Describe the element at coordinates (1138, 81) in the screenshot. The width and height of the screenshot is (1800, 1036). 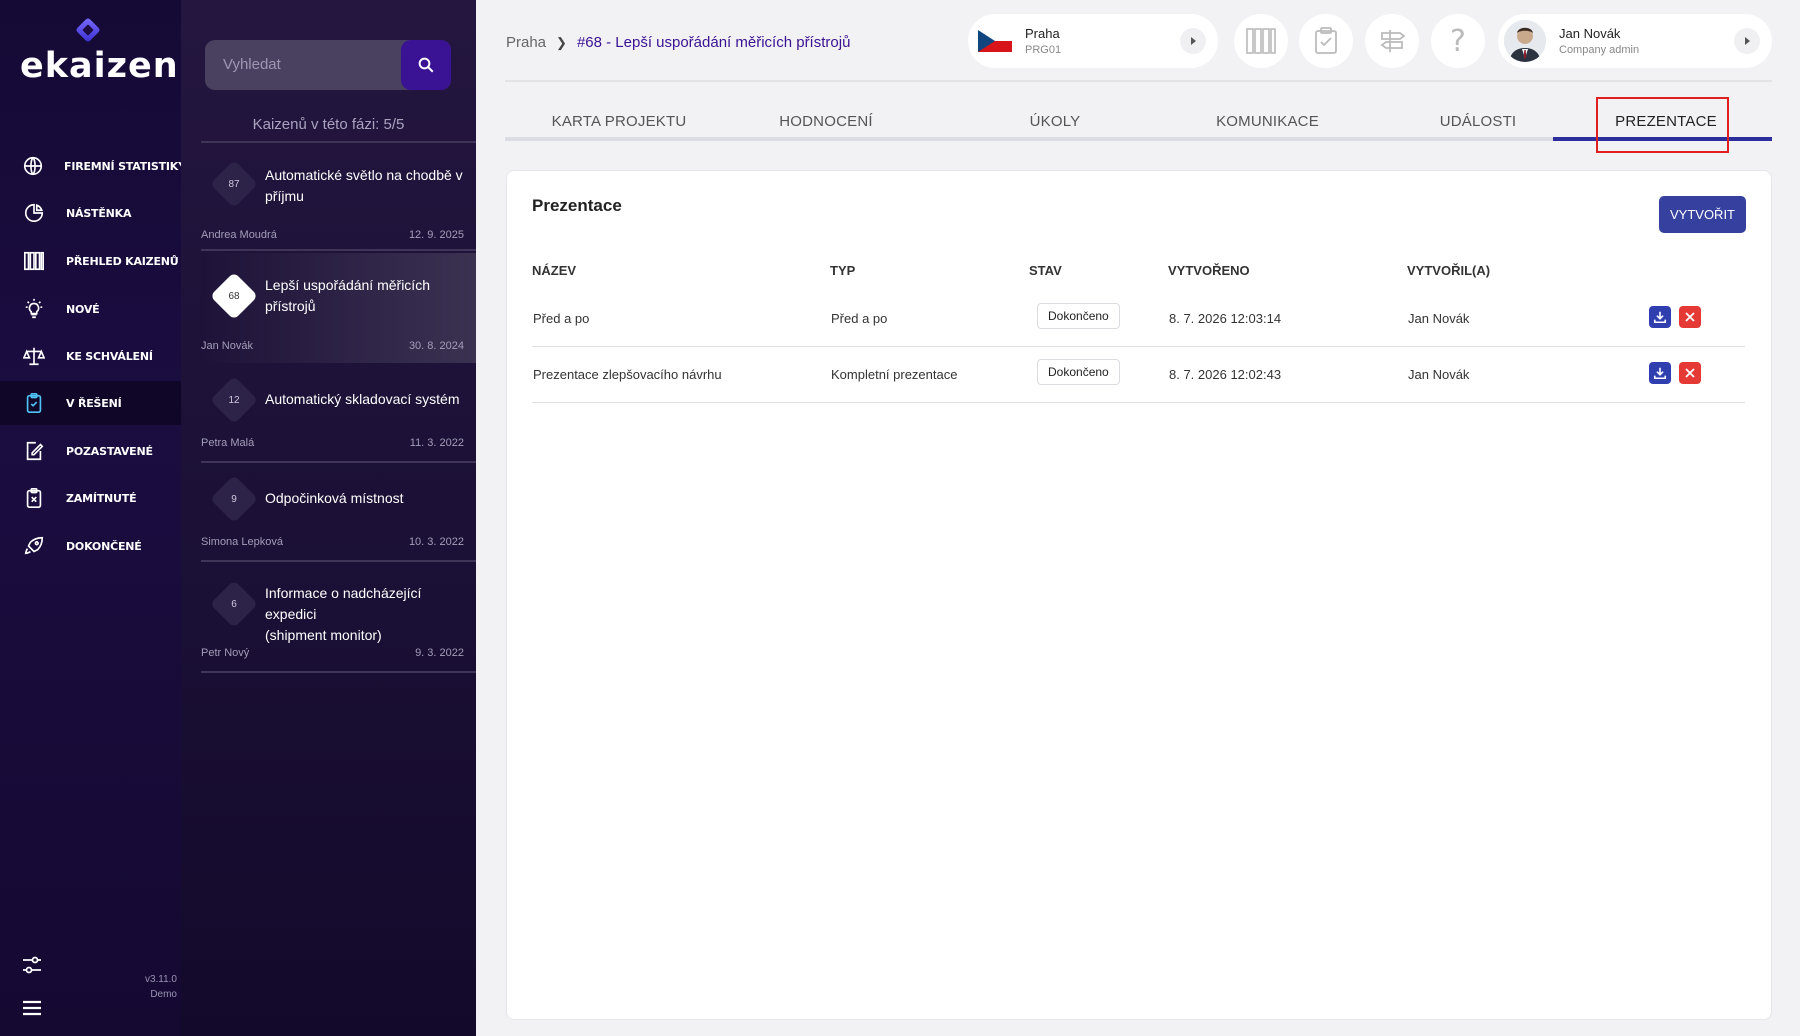
I see `header-divider` at that location.